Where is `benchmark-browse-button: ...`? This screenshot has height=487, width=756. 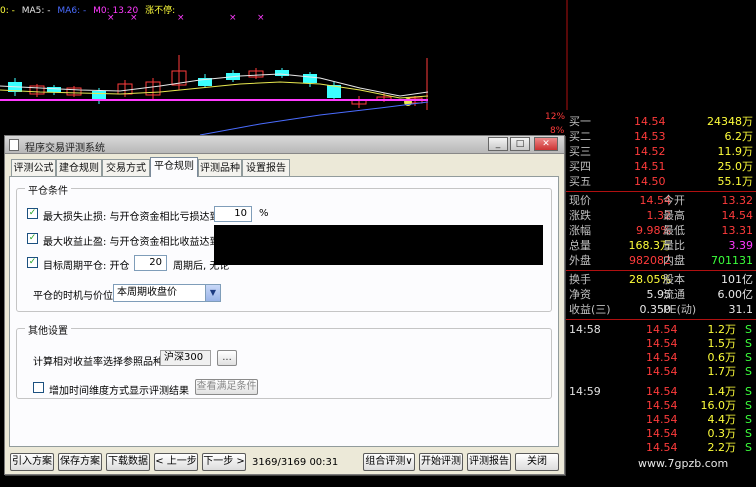 benchmark-browse-button: ... is located at coordinates (227, 358).